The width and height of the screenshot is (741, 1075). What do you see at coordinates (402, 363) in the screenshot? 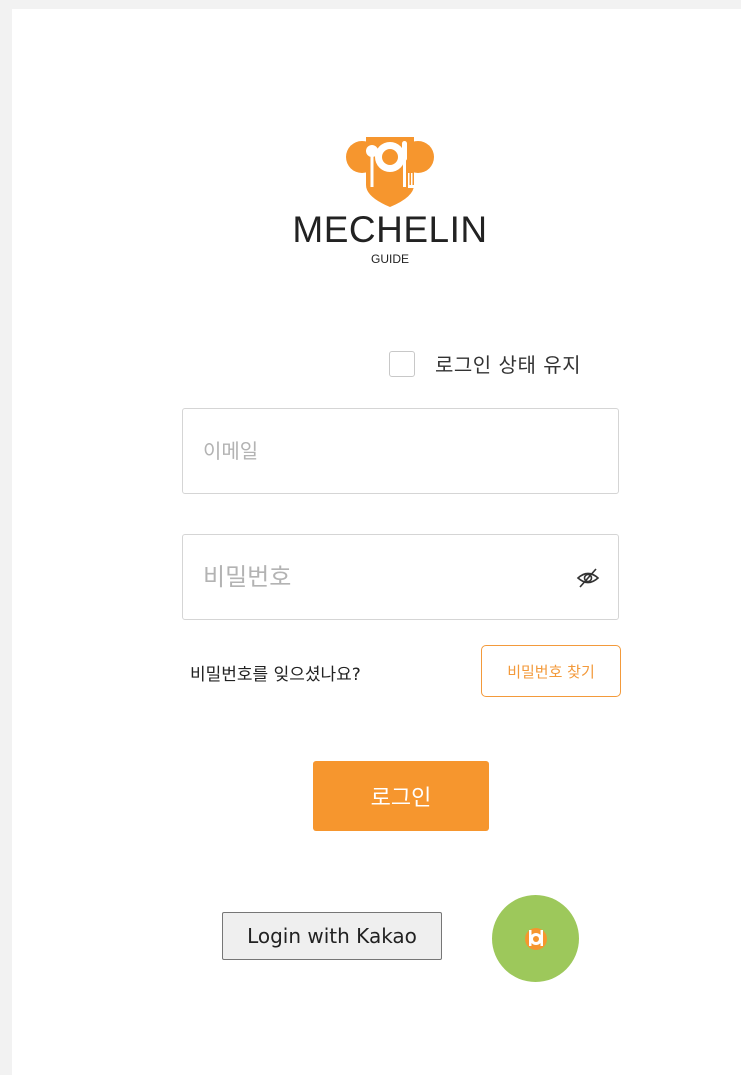
I see `keep-logged-in-checkbox` at bounding box center [402, 363].